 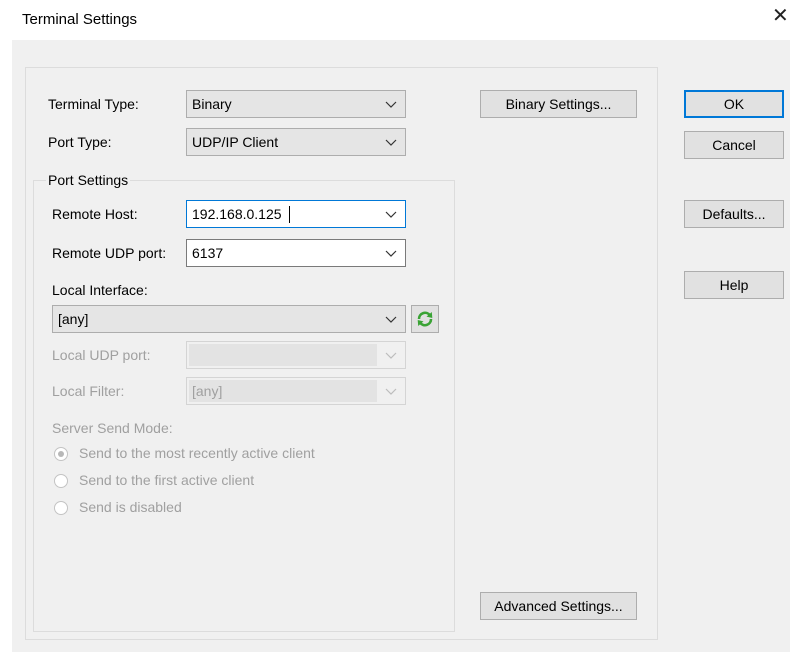 I want to click on remote-host-value: 192.168.0.125, so click(x=237, y=214).